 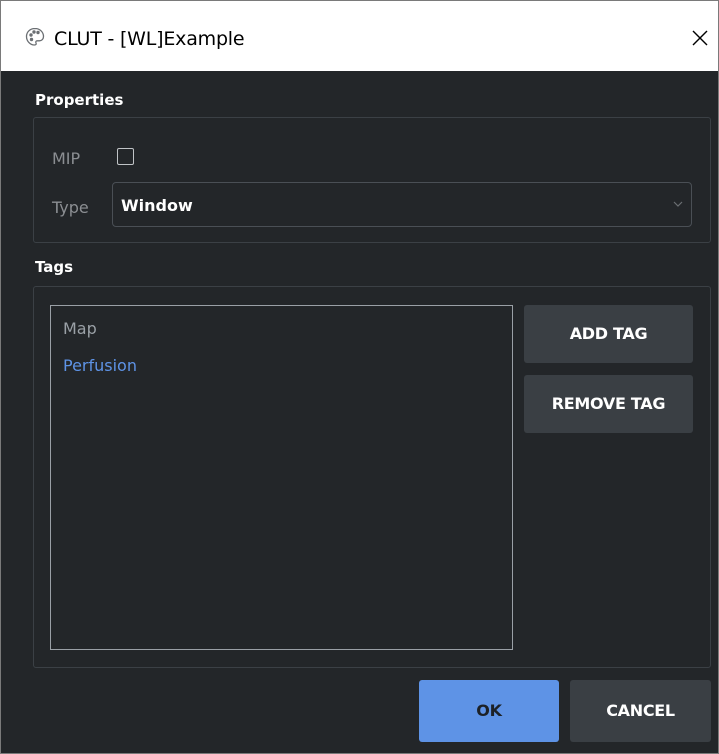 What do you see at coordinates (149, 39) in the screenshot?
I see `window-title: CLUT - [WL]Example` at bounding box center [149, 39].